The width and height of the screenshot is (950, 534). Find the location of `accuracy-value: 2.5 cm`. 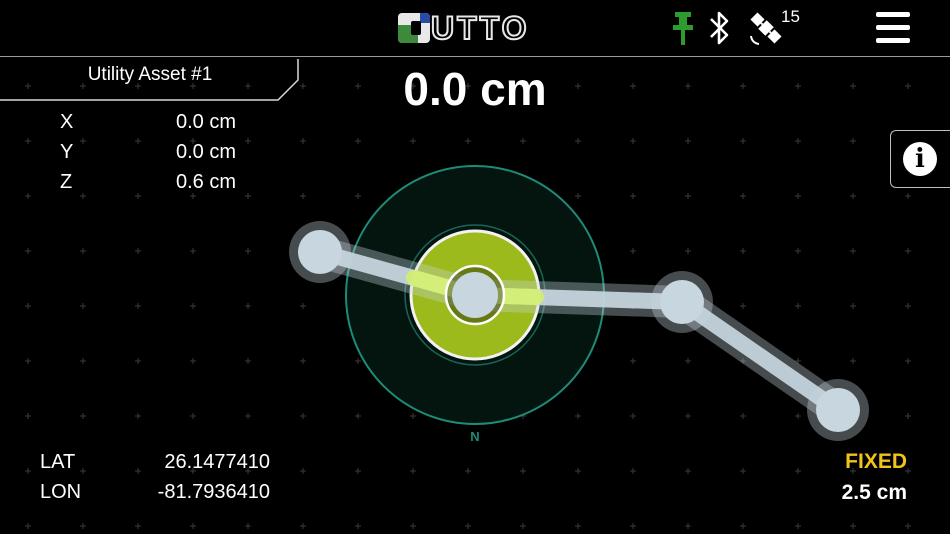

accuracy-value: 2.5 cm is located at coordinates (874, 492).